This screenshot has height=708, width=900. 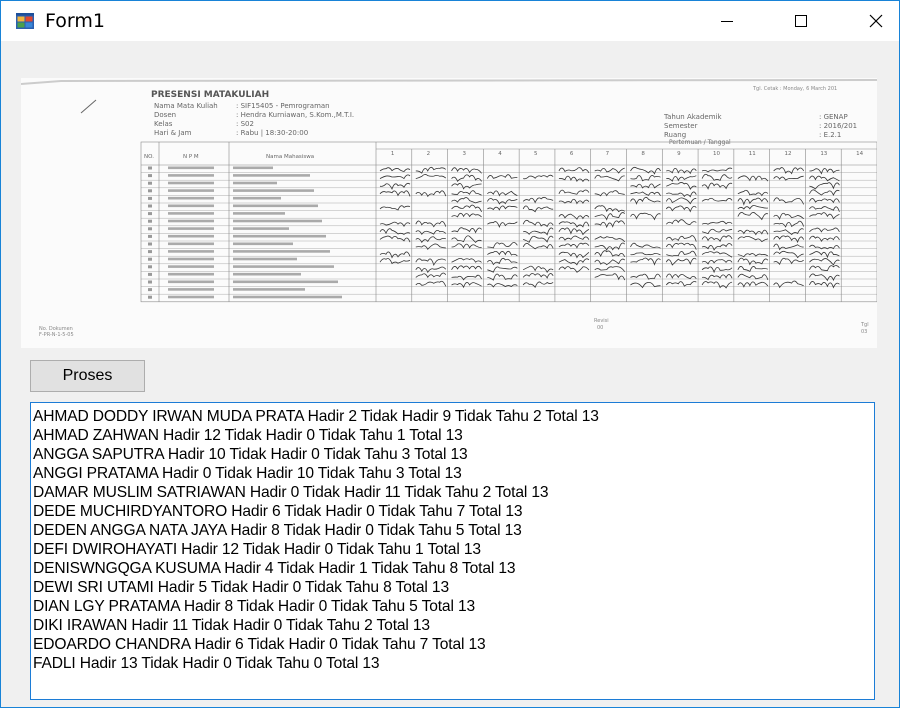 I want to click on col-name-header: Nama Mahasiswa, so click(x=290, y=157).